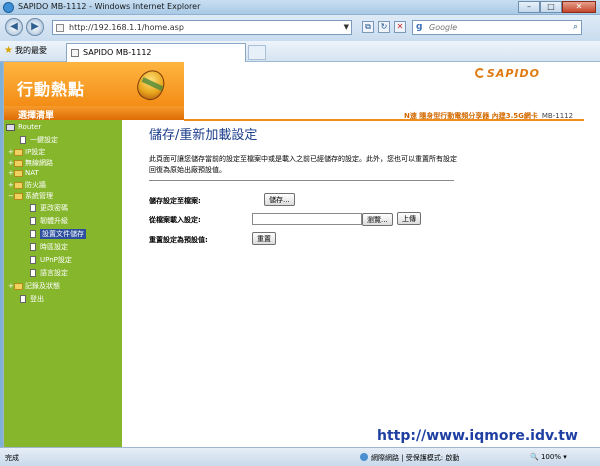 The image size is (600, 466). Describe the element at coordinates (307, 219) in the screenshot. I see `file-path-input` at that location.